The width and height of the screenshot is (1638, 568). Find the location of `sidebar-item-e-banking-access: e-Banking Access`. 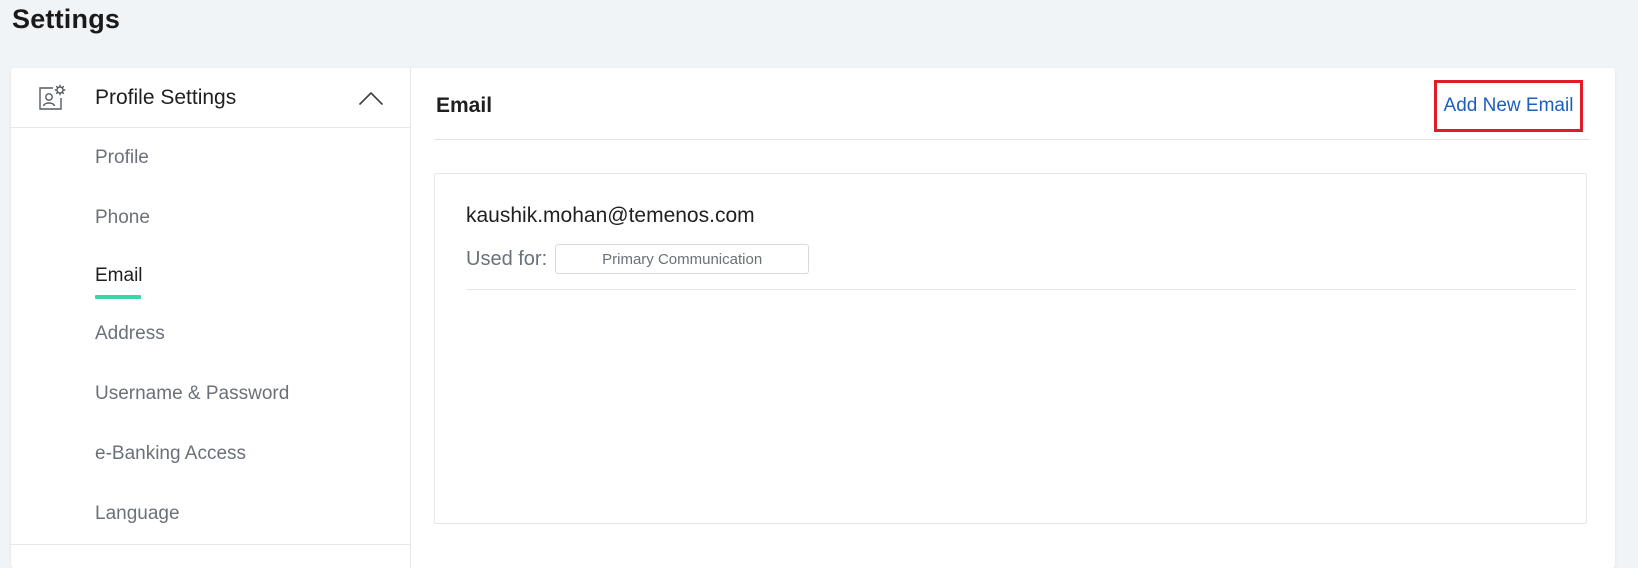

sidebar-item-e-banking-access: e-Banking Access is located at coordinates (210, 454).